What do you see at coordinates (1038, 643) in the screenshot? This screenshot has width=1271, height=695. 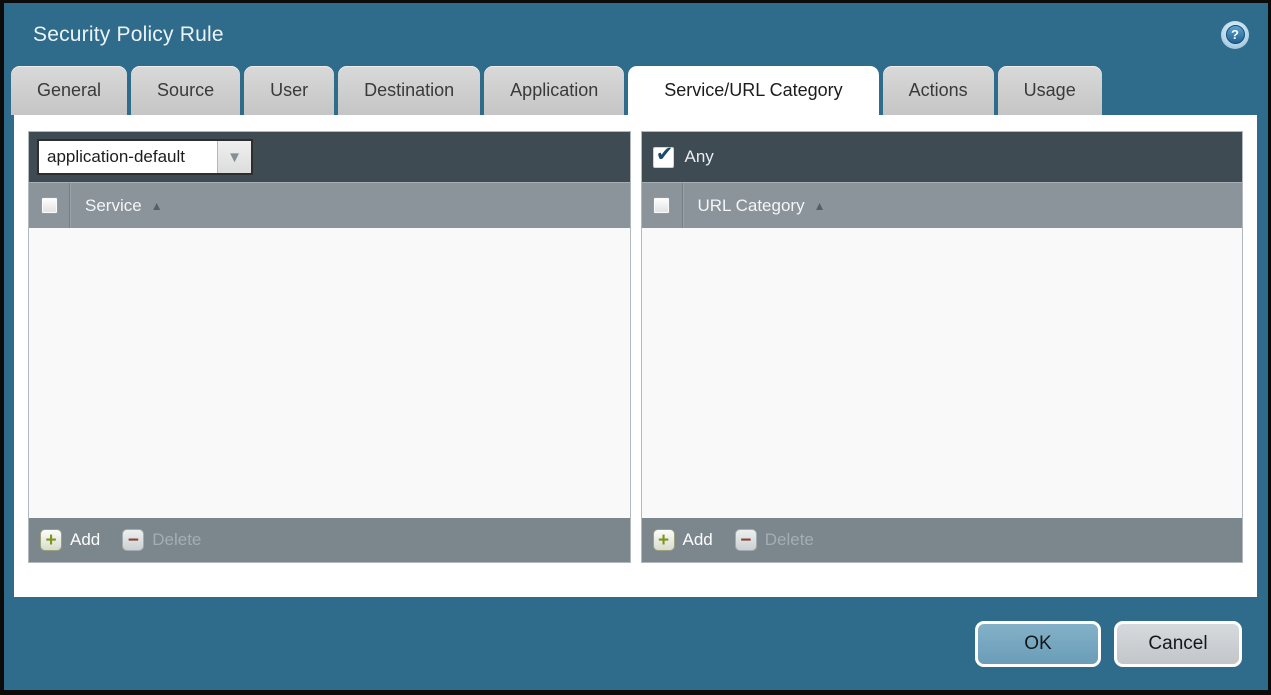 I see `ok-button: OK` at bounding box center [1038, 643].